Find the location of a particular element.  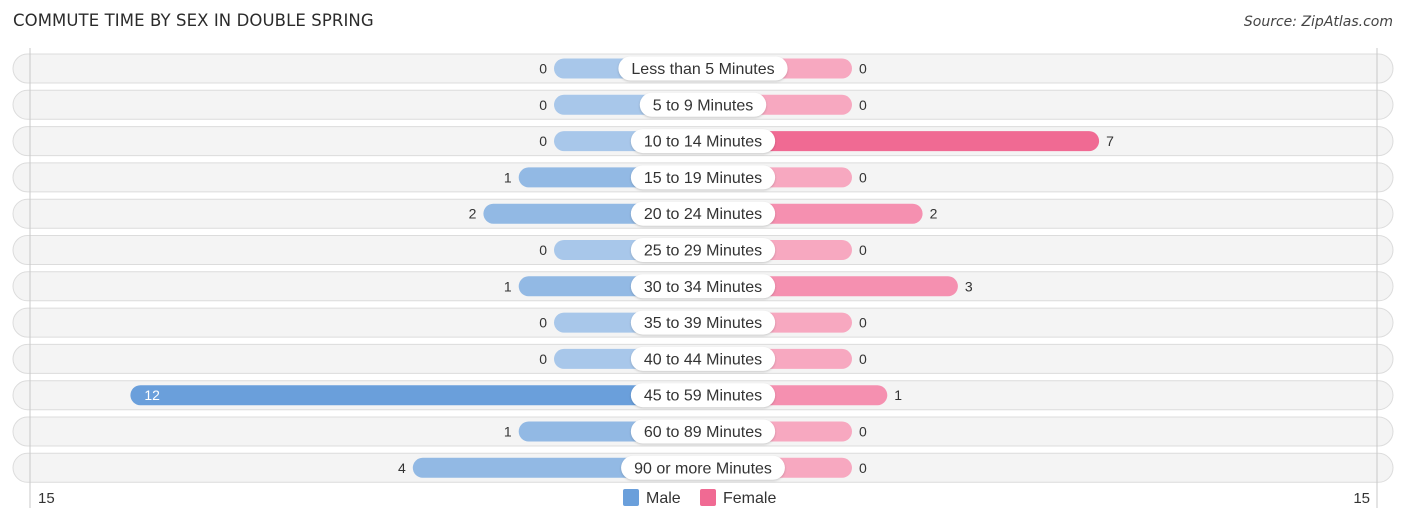

axis-label-left: 15 is located at coordinates (46, 498).